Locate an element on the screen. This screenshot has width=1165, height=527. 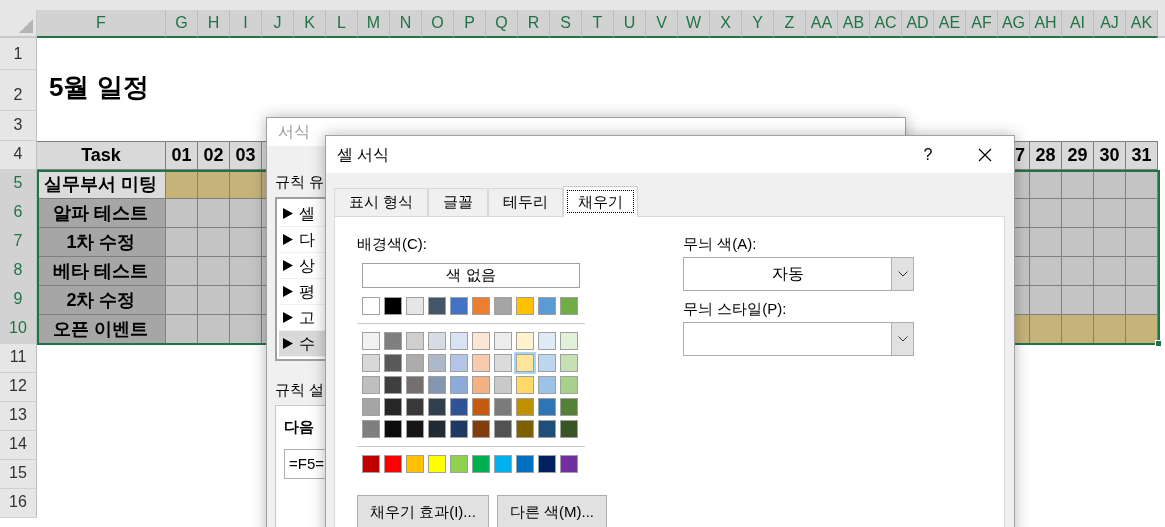
column-header: N is located at coordinates (406, 24).